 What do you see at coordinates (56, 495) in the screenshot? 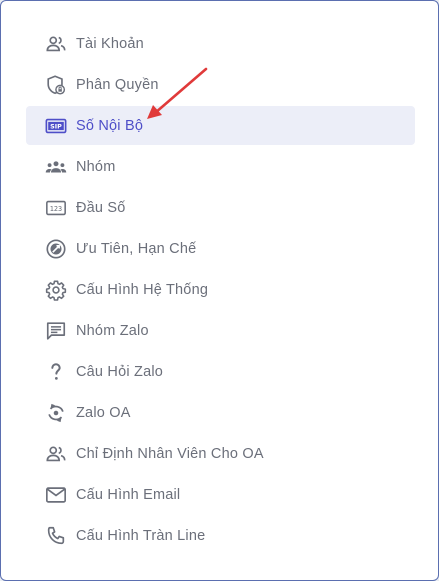
I see `email-icon` at bounding box center [56, 495].